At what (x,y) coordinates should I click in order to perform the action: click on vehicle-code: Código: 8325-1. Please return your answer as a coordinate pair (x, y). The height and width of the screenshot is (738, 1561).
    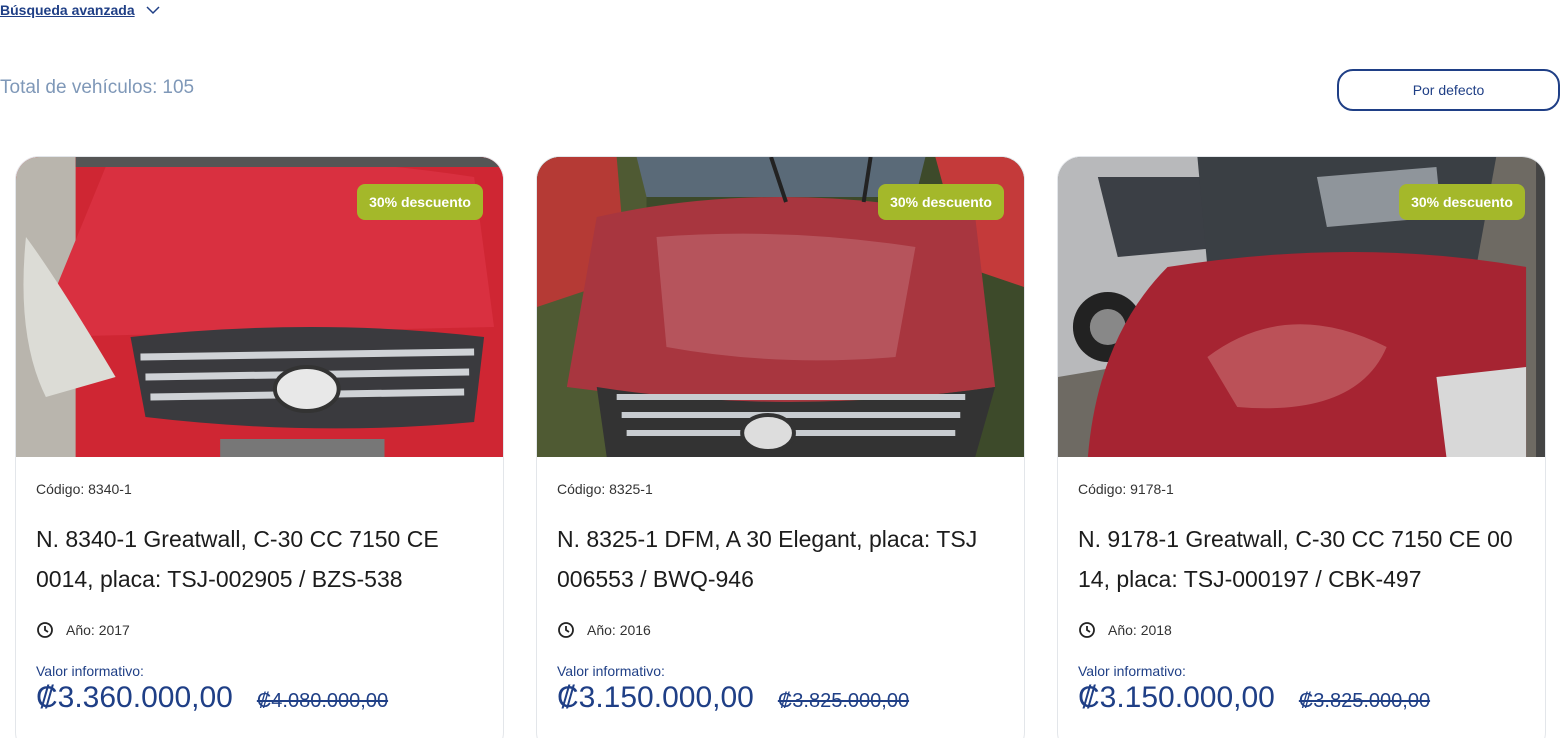
    Looking at the image, I should click on (605, 489).